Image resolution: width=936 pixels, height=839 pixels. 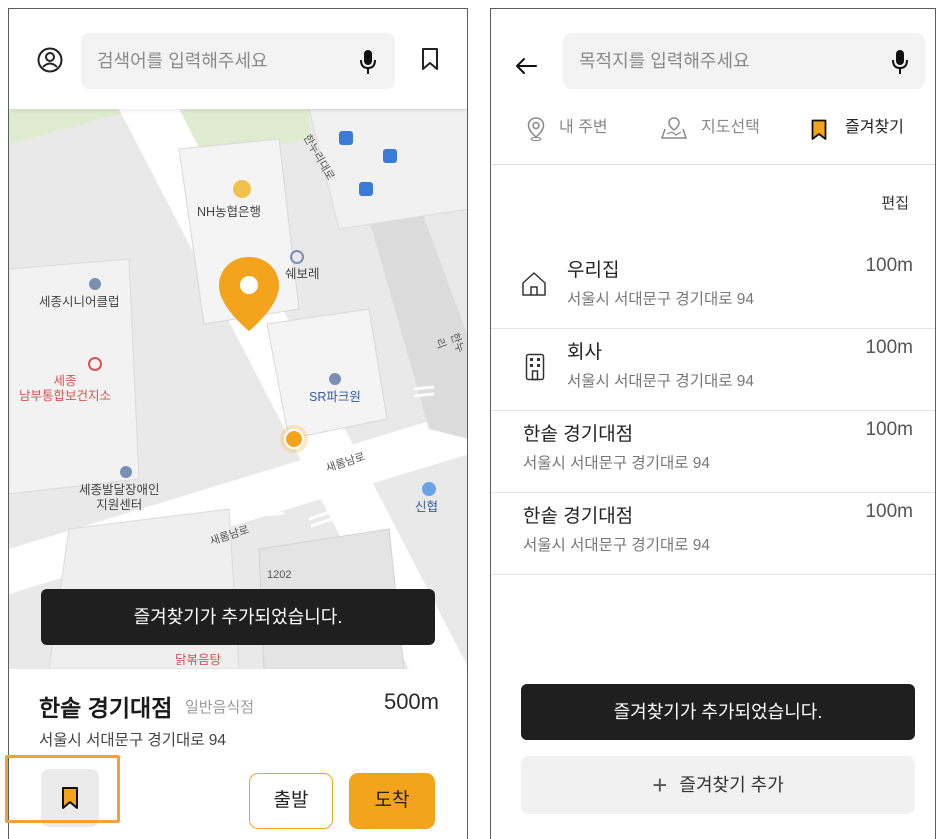 I want to click on top-search-bar: 검색어를 입력해주세요, so click(x=238, y=59).